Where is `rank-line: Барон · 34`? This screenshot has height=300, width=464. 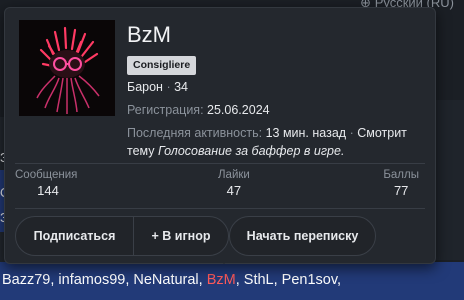 rank-line: Барон · 34 is located at coordinates (158, 87).